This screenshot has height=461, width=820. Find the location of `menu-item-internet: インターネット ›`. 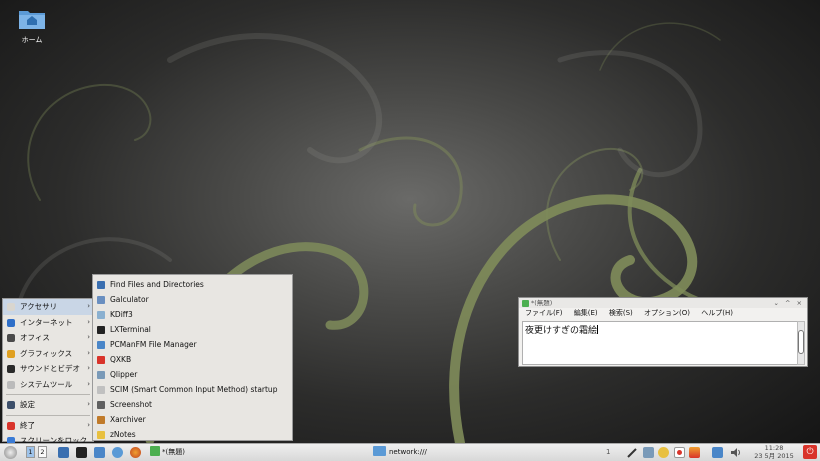

menu-item-internet: インターネット › is located at coordinates (48, 323).